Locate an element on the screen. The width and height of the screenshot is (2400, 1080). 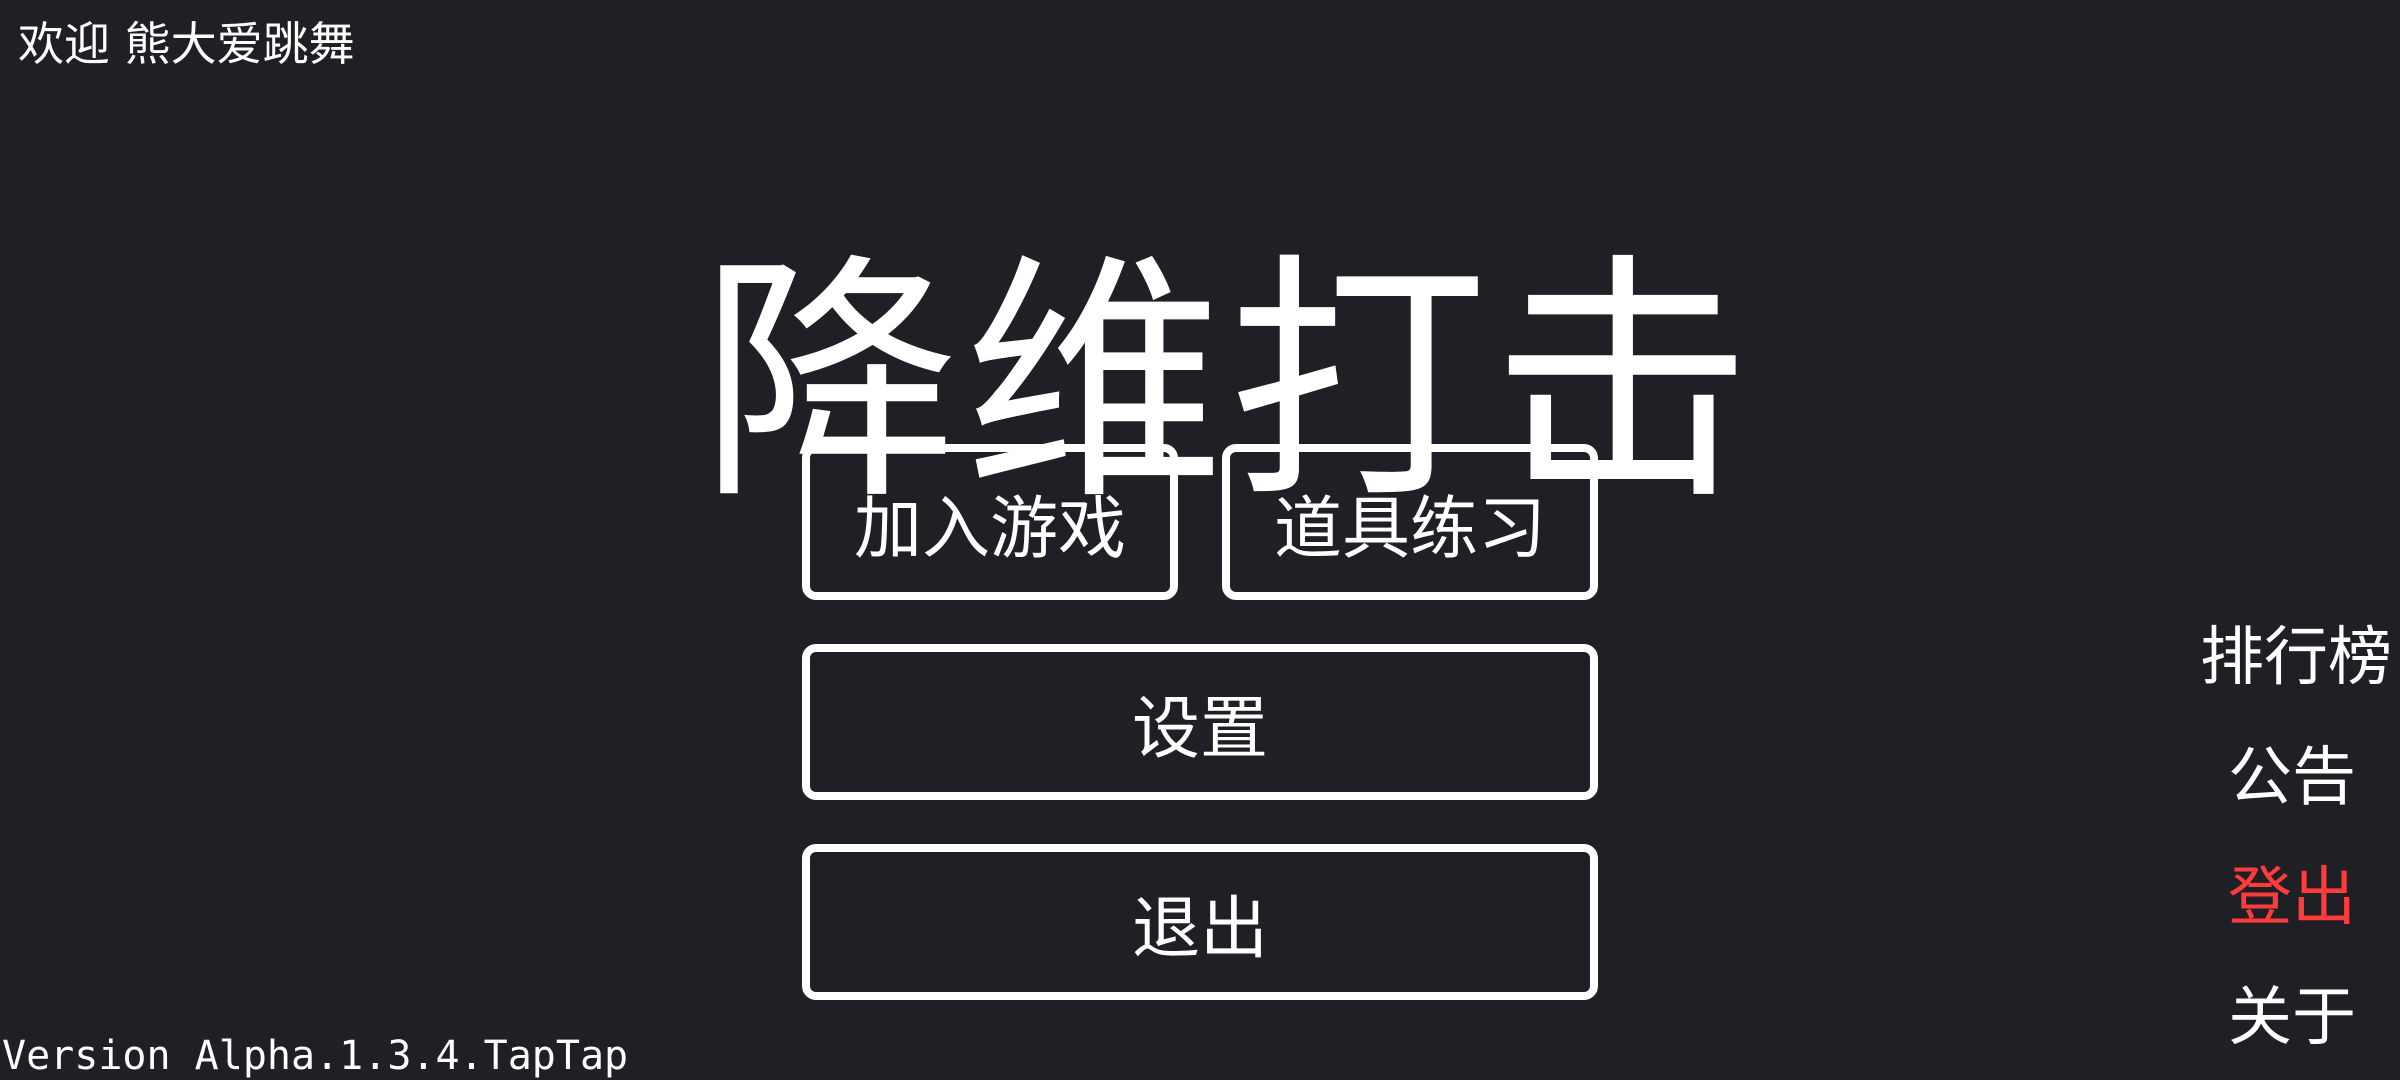
settings-button: 设置 is located at coordinates (1200, 722).